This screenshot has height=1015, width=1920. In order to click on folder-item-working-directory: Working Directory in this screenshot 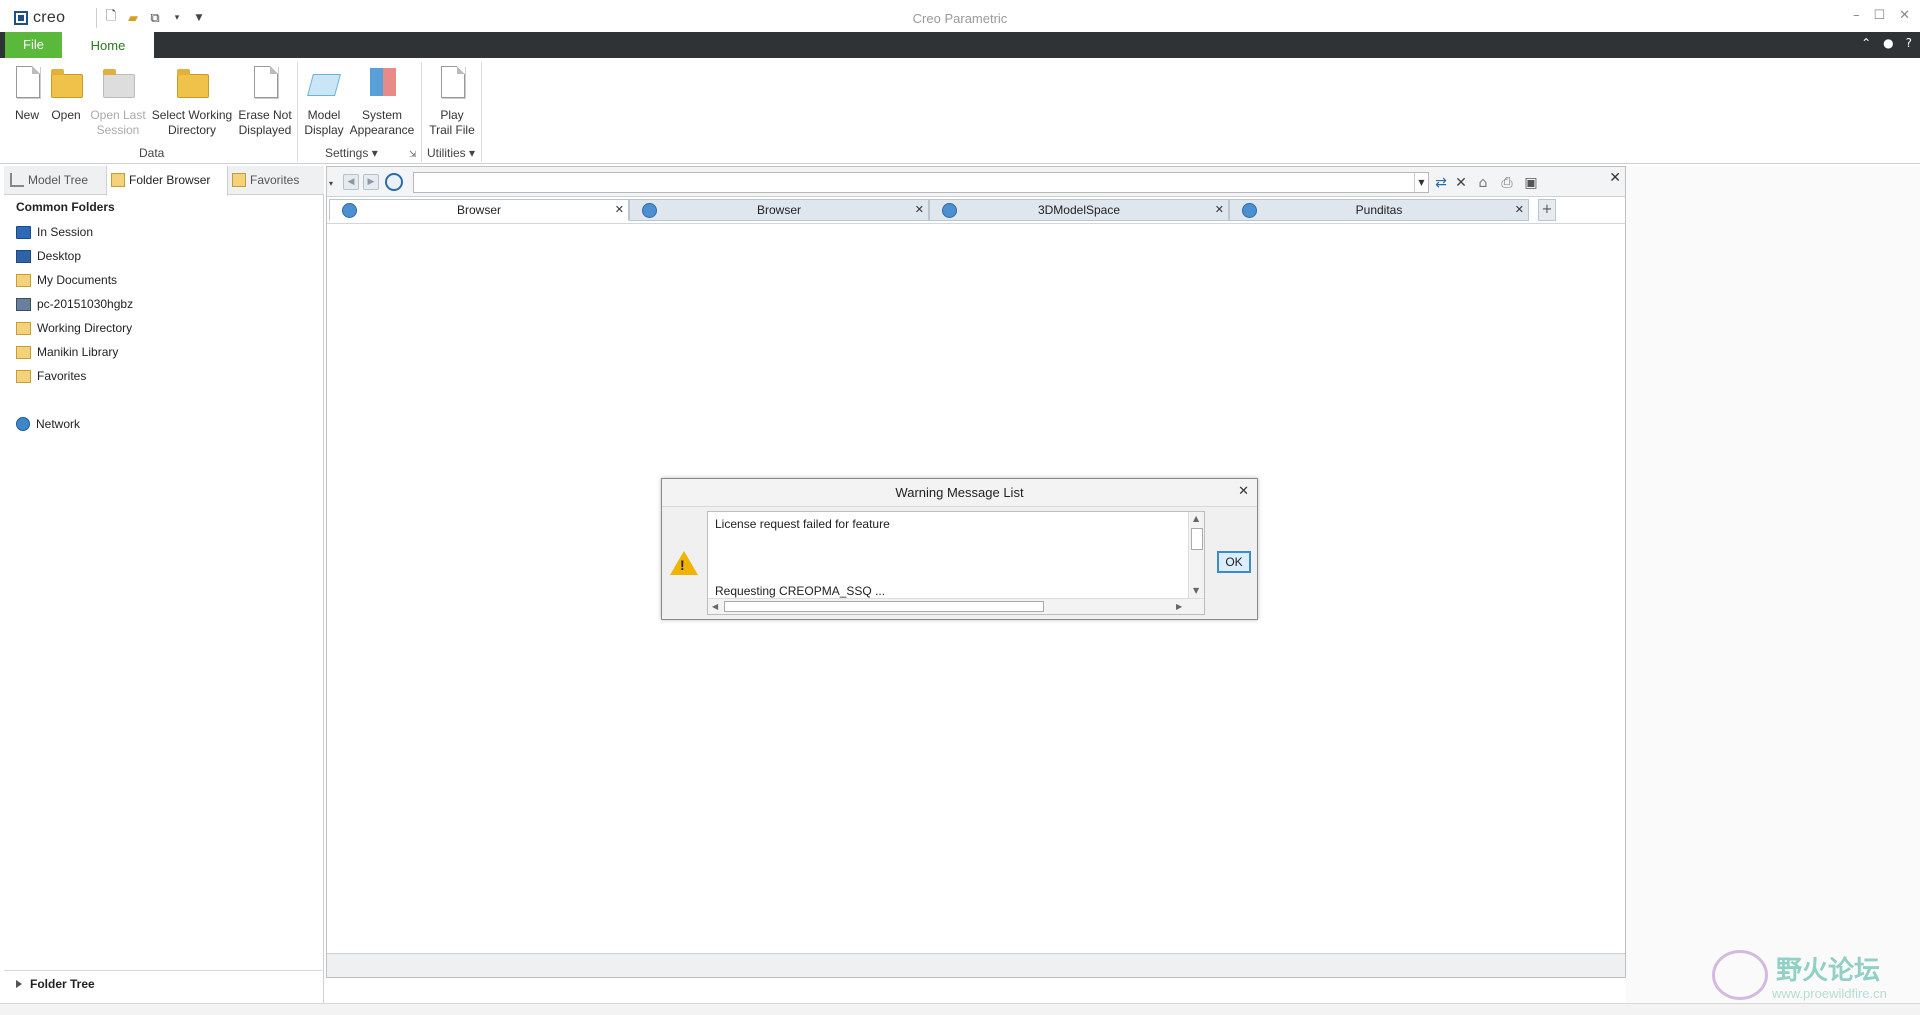, I will do `click(74, 328)`.